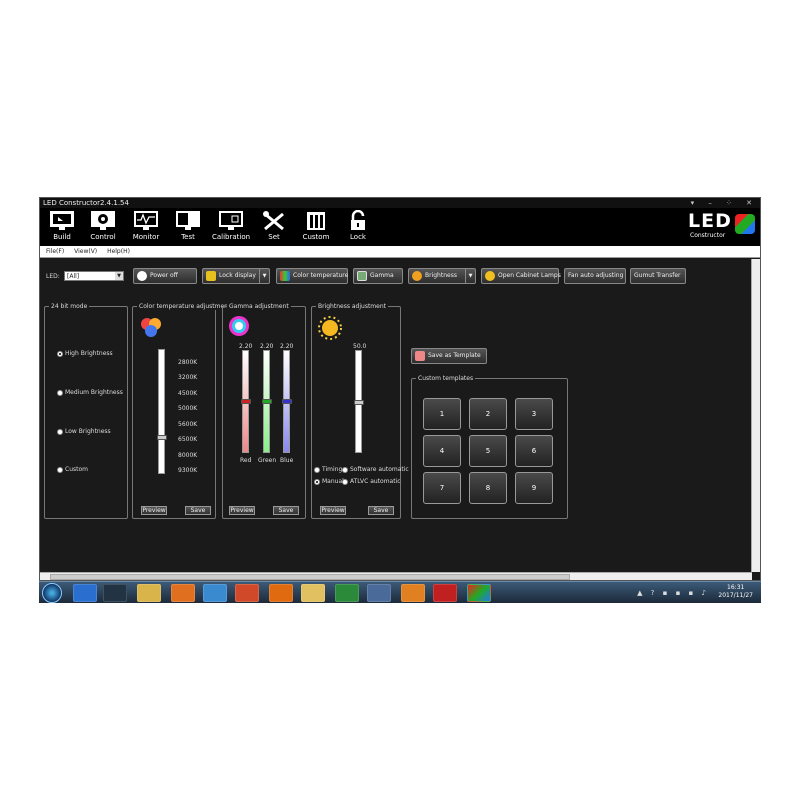  Describe the element at coordinates (381, 510) in the screenshot. I see `brightness-save-button: Save` at that location.